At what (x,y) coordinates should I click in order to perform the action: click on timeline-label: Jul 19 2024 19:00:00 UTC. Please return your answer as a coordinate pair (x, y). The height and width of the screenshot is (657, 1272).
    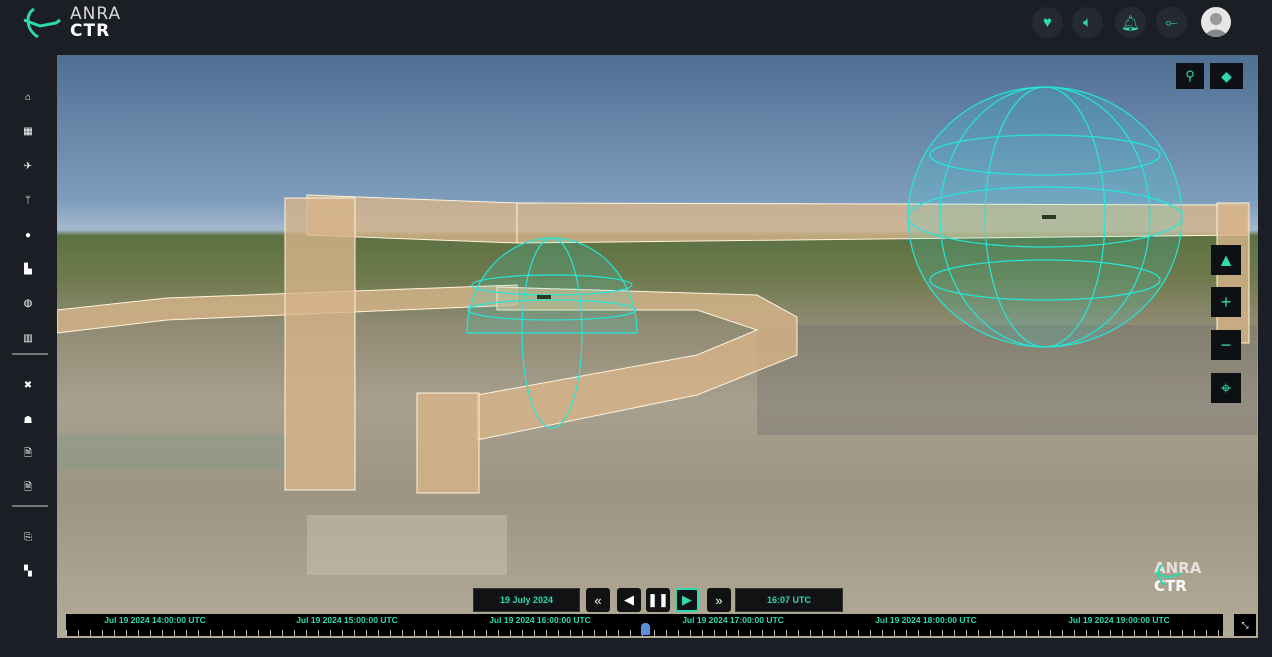
    Looking at the image, I should click on (1119, 620).